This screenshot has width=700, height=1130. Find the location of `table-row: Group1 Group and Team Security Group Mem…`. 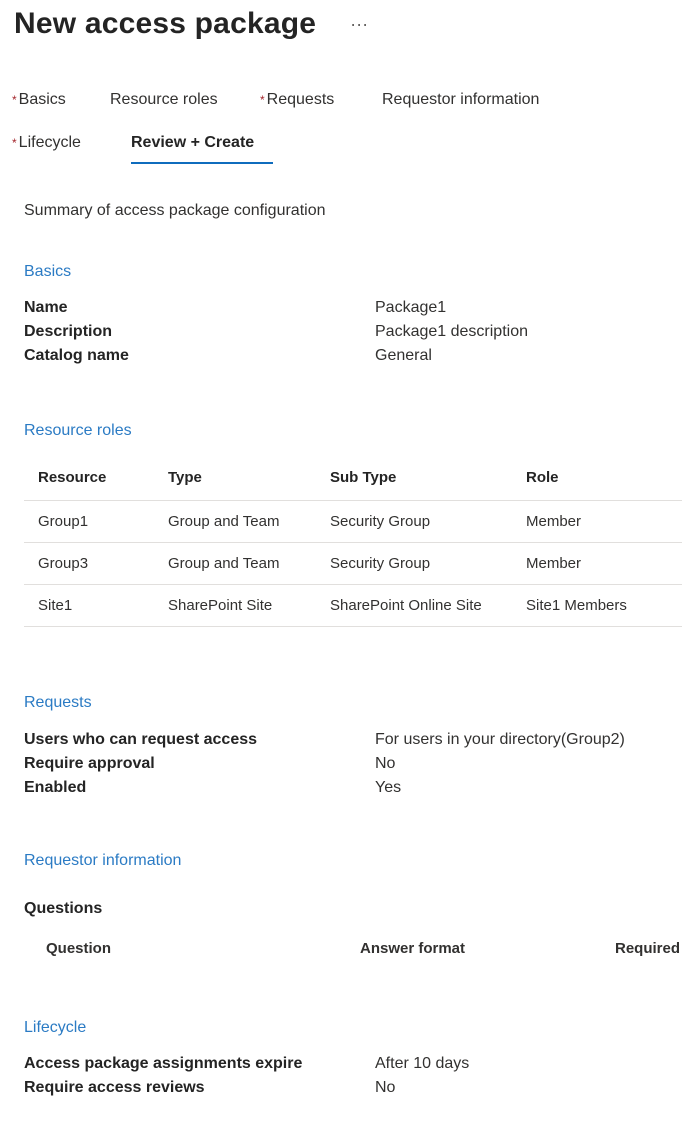

table-row: Group1 Group and Team Security Group Mem… is located at coordinates (353, 522).